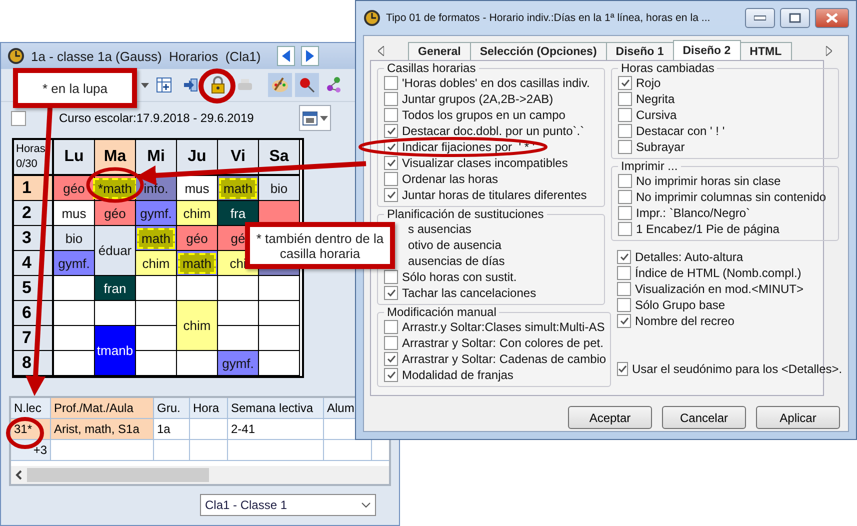  What do you see at coordinates (459, 277) in the screenshot?
I see `checkbox-label: Sólo horas con sustit.` at bounding box center [459, 277].